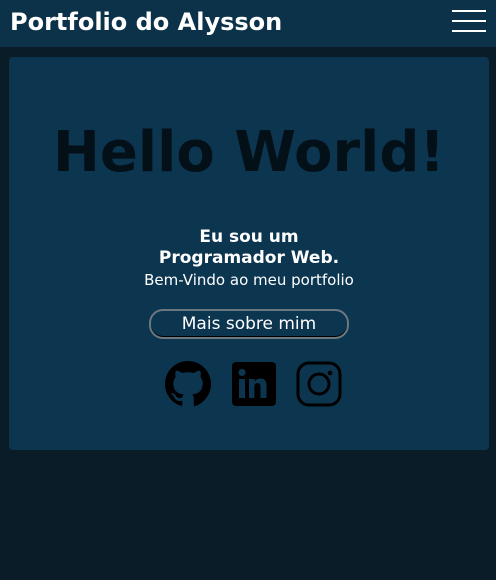  I want to click on hamburger-menu-icon, so click(469, 23).